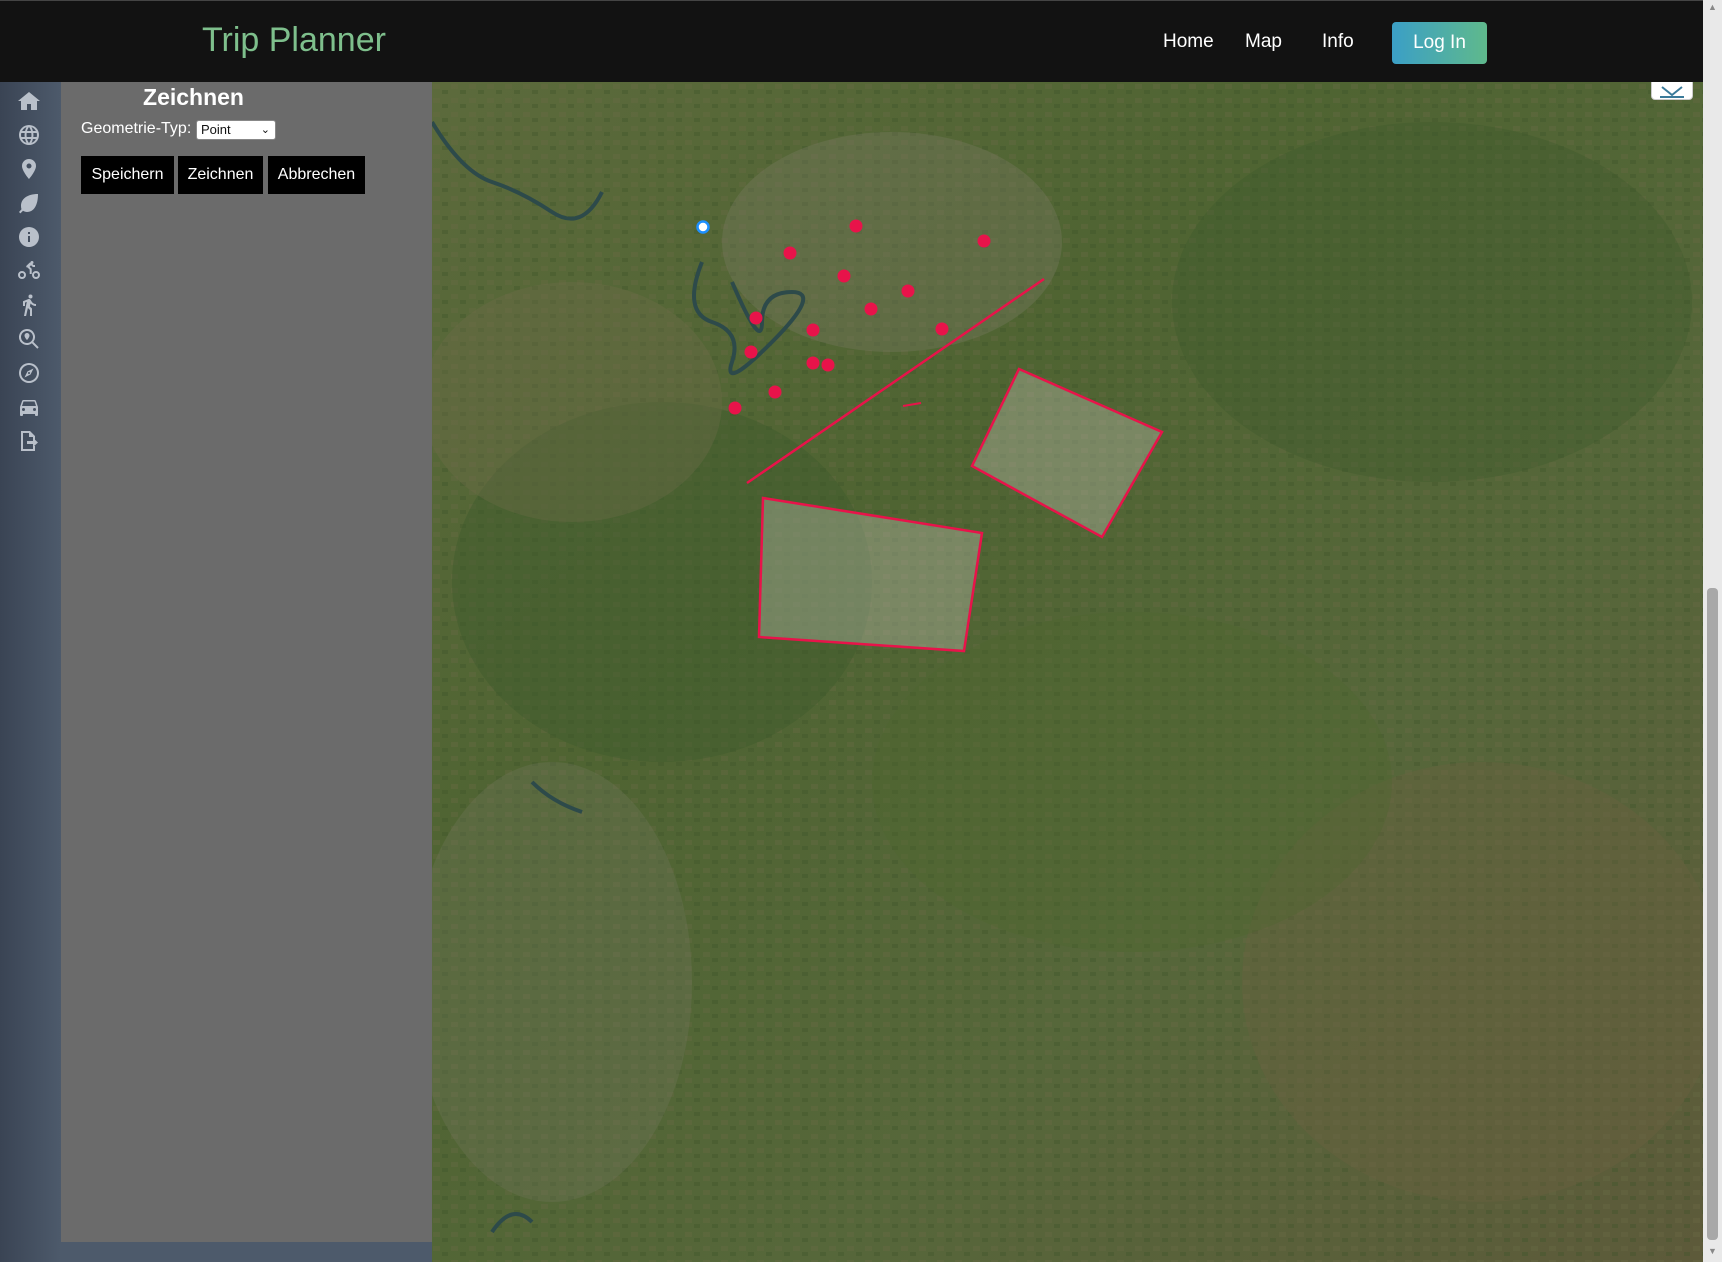 This screenshot has width=1722, height=1262. I want to click on page-scrollbar: ▲ ▼, so click(1712, 631).